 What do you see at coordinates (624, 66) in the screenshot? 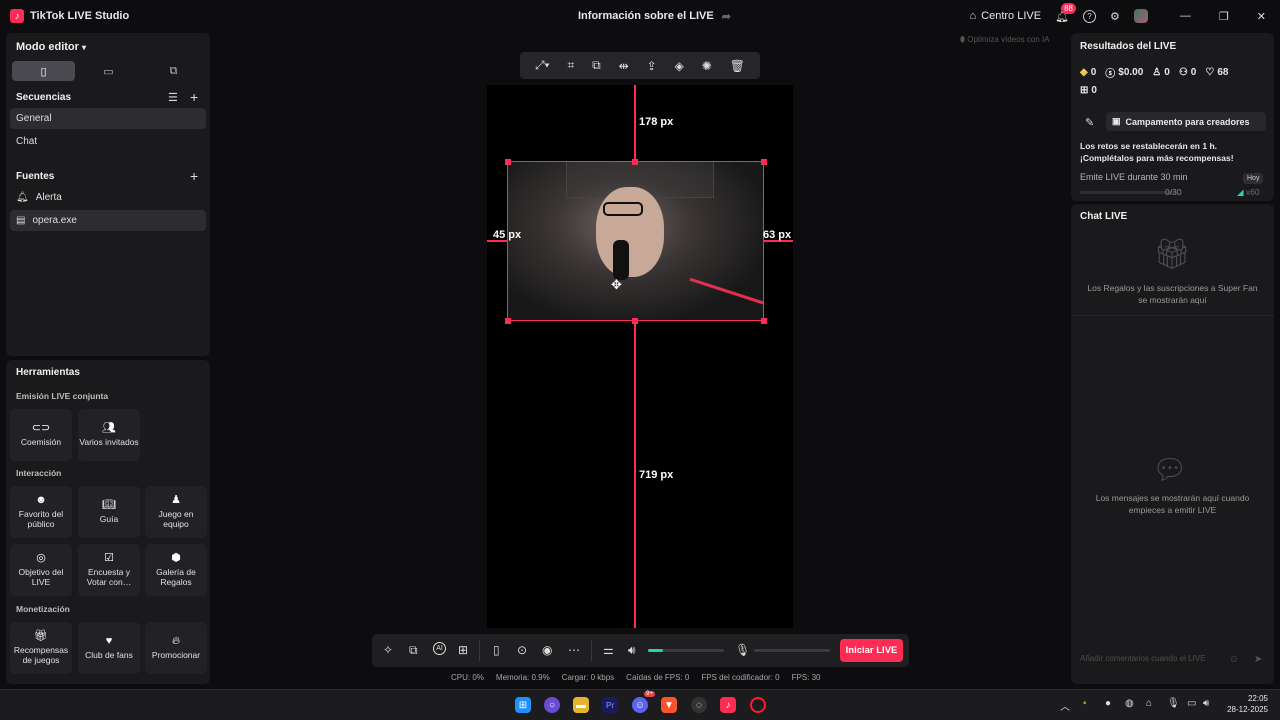
I see `flip-icon: ⇹` at bounding box center [624, 66].